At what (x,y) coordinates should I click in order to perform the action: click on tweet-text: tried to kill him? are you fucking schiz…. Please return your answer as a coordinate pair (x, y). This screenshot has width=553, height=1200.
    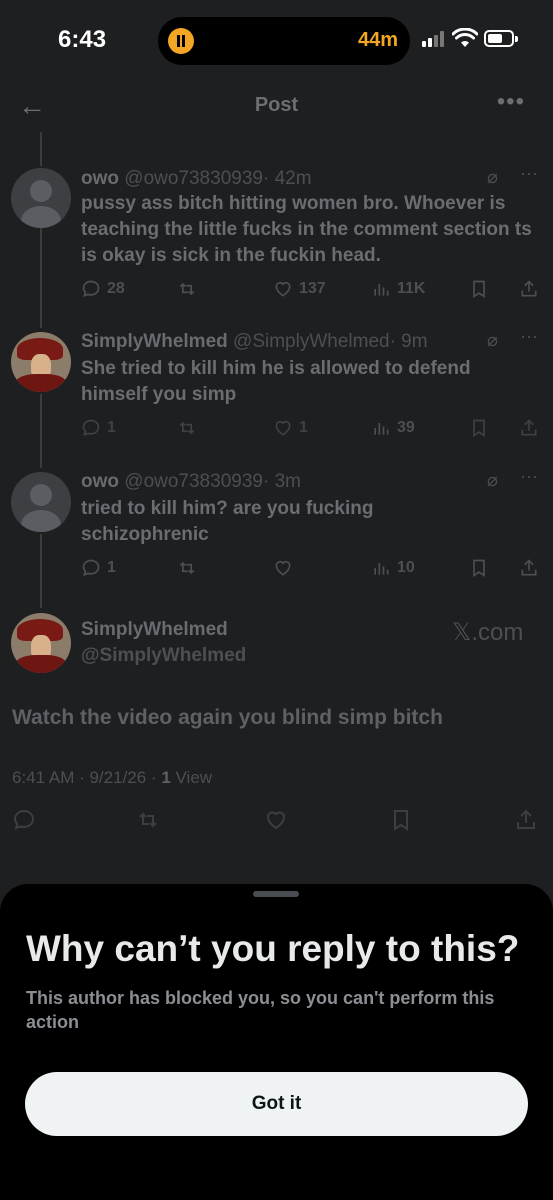
    Looking at the image, I should click on (227, 521).